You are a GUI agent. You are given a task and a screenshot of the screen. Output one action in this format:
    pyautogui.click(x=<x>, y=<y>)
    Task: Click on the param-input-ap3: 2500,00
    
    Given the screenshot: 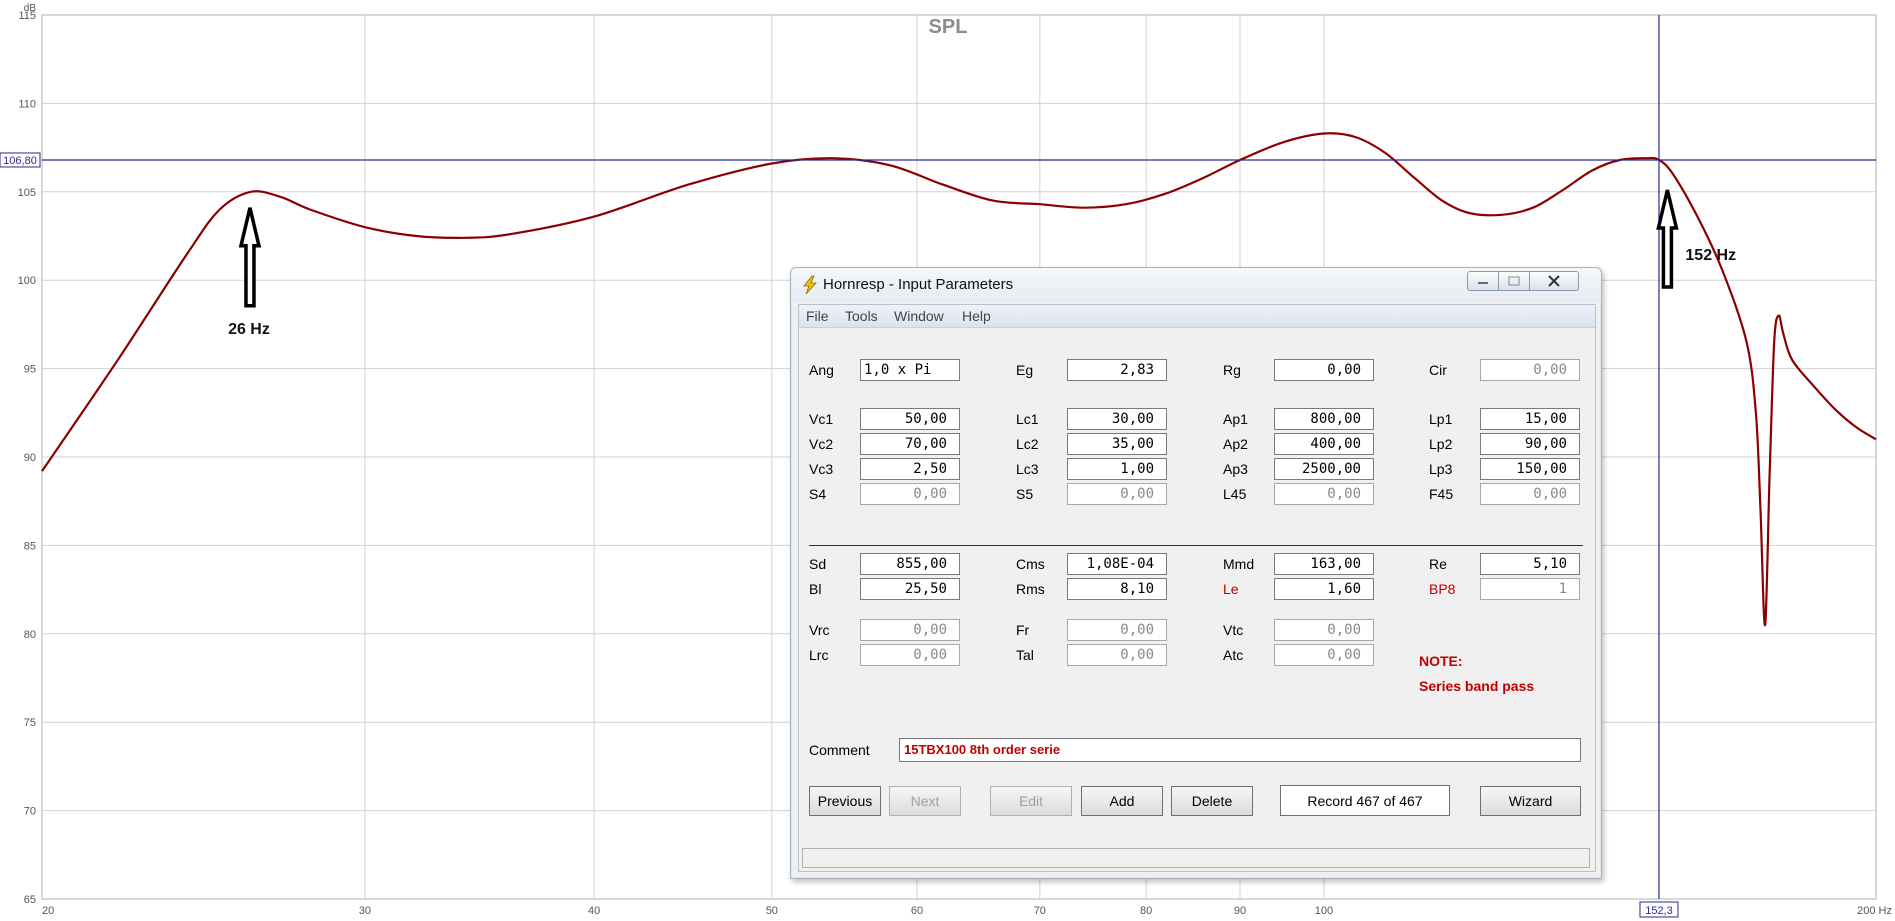 What is the action you would take?
    pyautogui.click(x=1324, y=469)
    